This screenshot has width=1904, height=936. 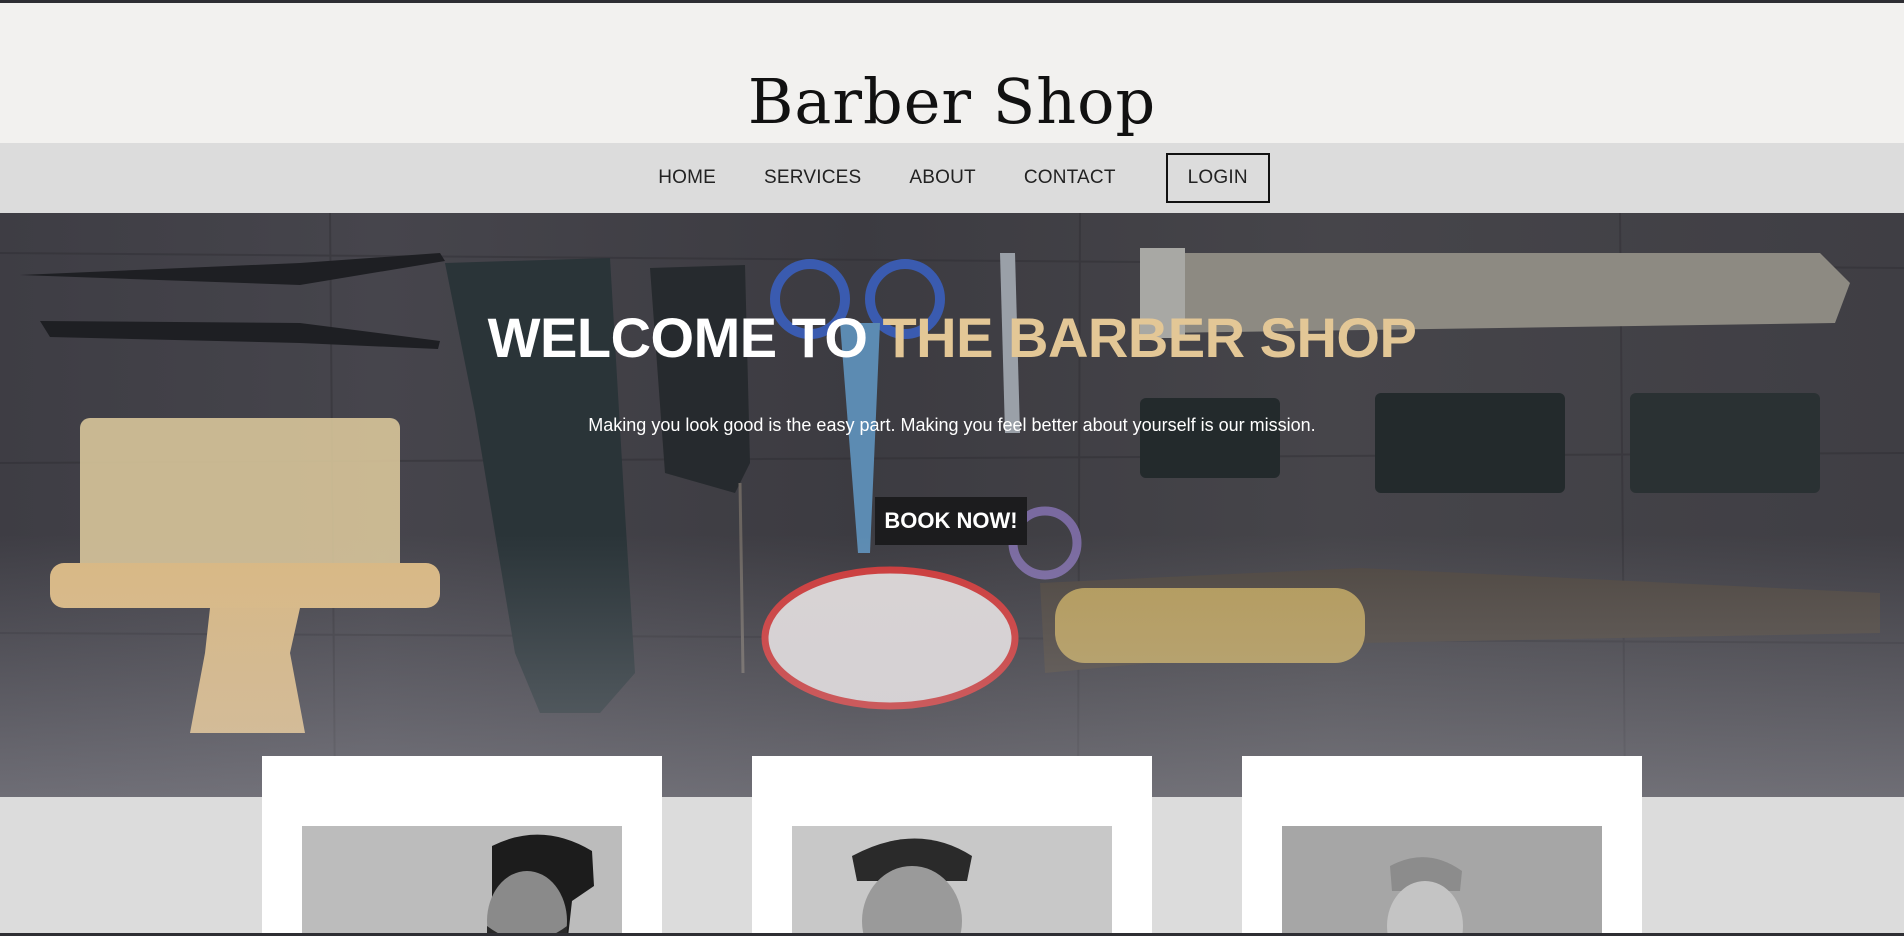 What do you see at coordinates (1070, 178) in the screenshot?
I see `nav-contact: CONTACT` at bounding box center [1070, 178].